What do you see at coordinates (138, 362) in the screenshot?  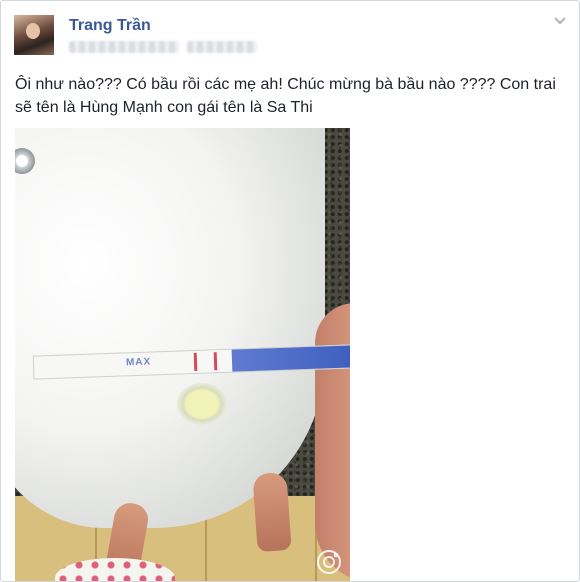 I see `test-strip-label: MAX` at bounding box center [138, 362].